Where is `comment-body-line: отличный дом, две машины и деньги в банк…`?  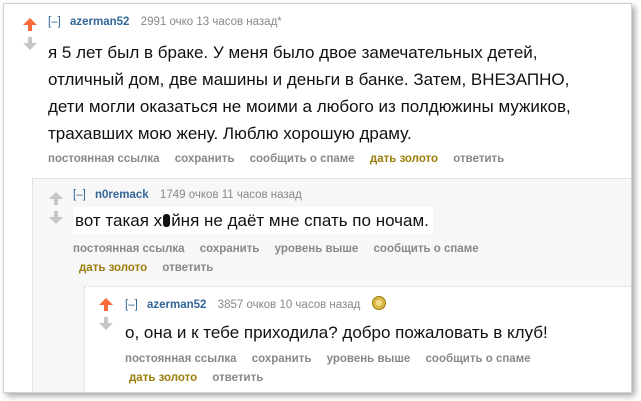 comment-body-line: отличный дом, две машины и деньги в банк… is located at coordinates (309, 79).